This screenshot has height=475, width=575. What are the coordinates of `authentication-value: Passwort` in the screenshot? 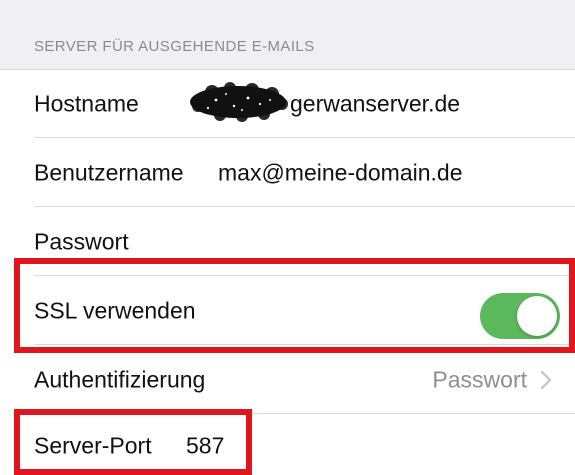 It's located at (479, 379).